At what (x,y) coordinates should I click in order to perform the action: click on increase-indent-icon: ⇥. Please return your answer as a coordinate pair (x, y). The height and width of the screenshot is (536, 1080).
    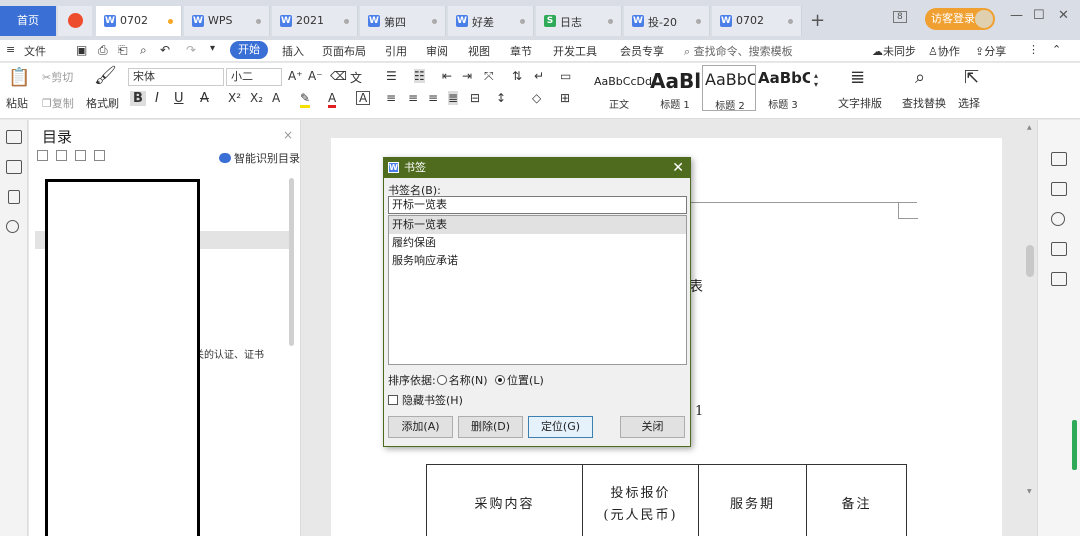
    Looking at the image, I should click on (467, 76).